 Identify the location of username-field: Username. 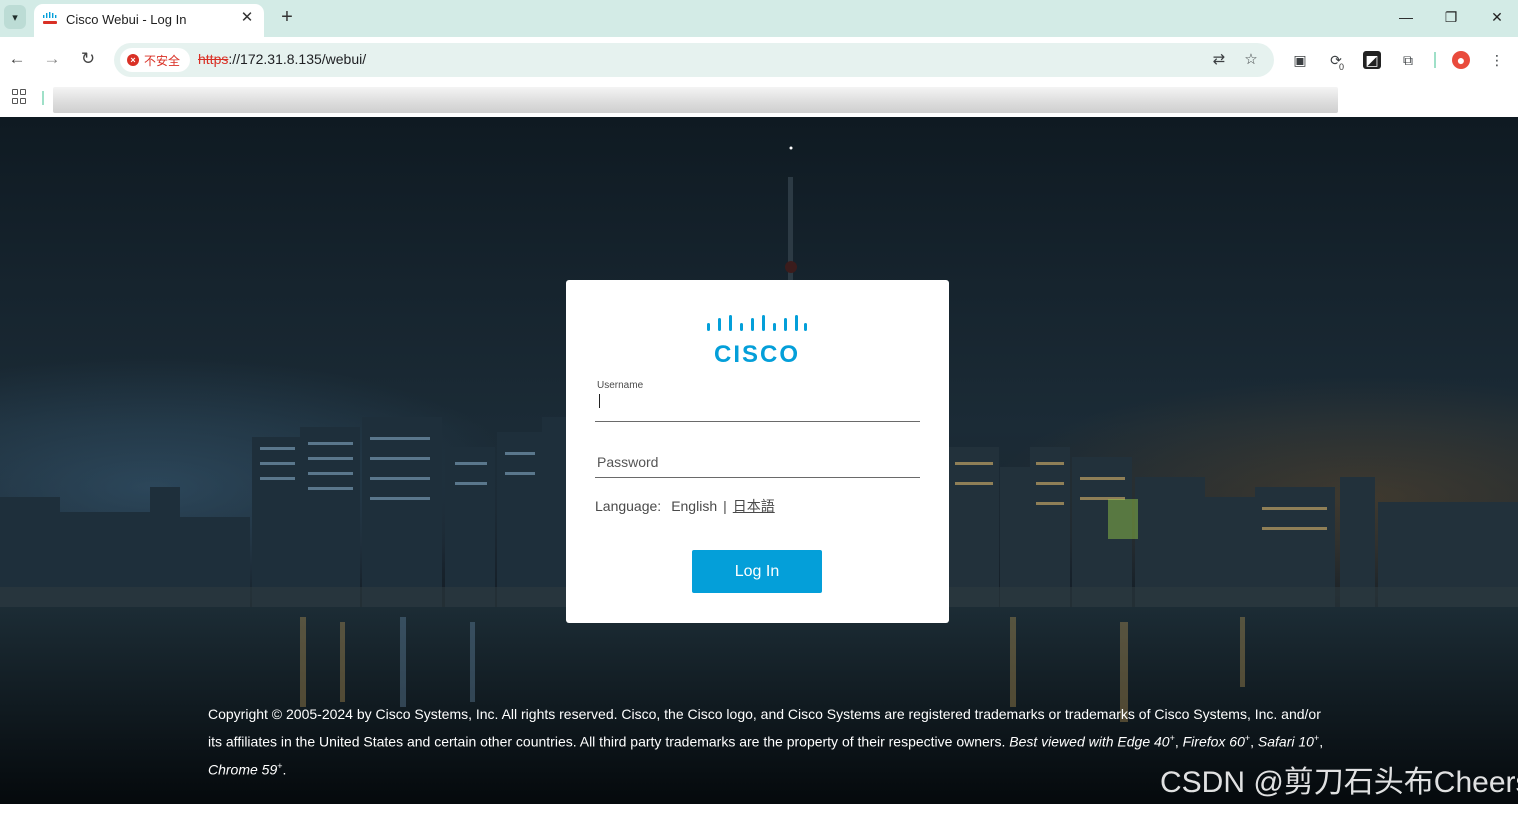
(757, 401).